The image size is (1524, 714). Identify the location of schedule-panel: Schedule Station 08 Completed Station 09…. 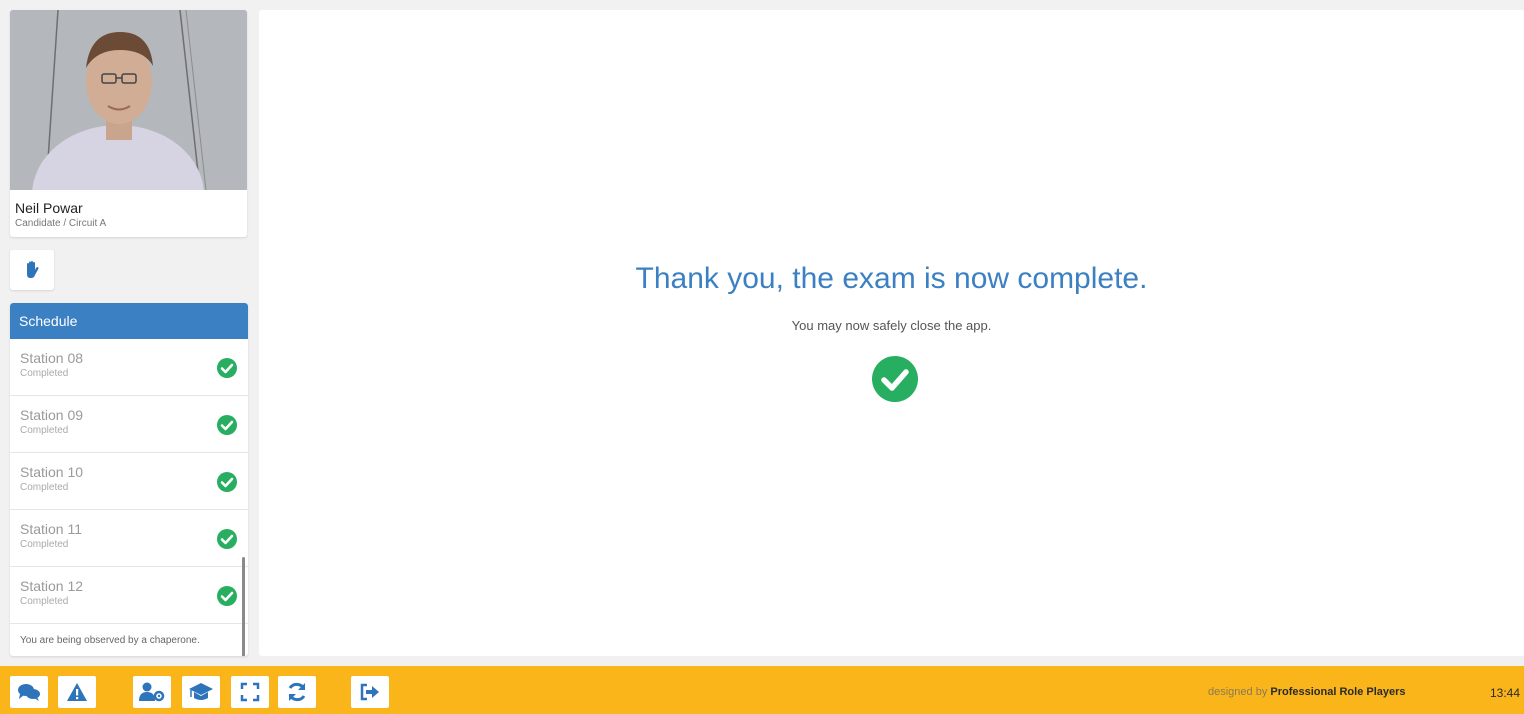
(129, 479).